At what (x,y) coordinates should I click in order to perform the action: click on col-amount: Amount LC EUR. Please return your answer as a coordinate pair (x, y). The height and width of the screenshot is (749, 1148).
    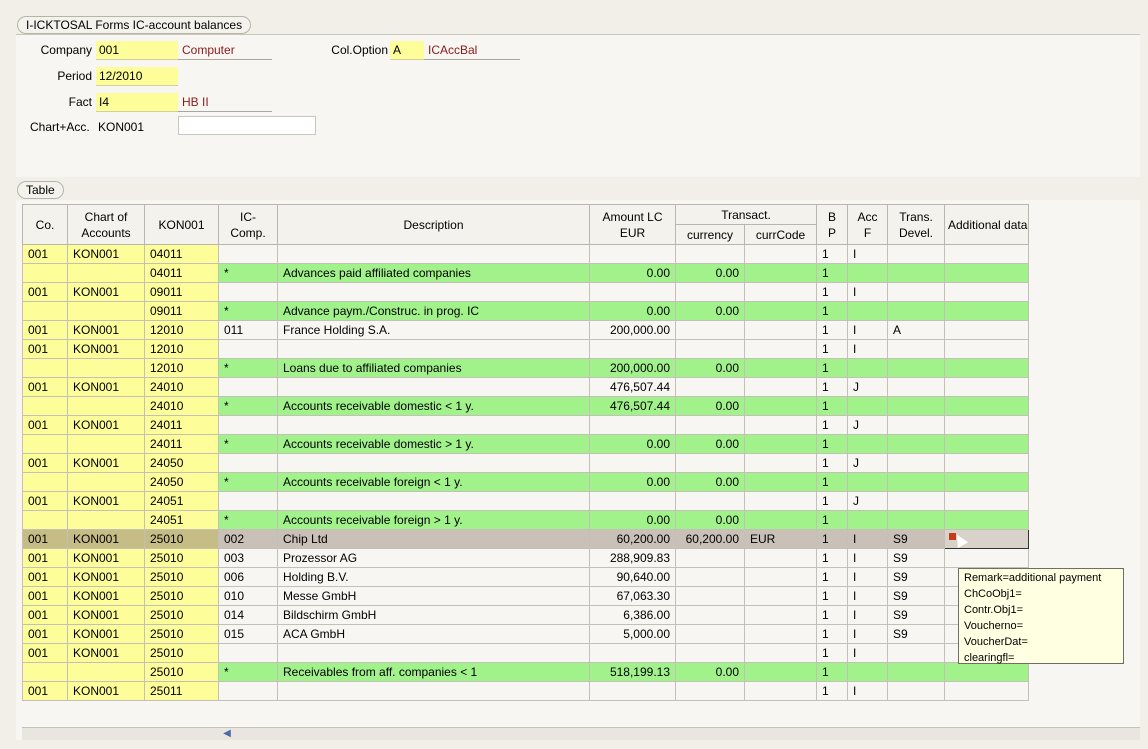
    Looking at the image, I should click on (632, 224).